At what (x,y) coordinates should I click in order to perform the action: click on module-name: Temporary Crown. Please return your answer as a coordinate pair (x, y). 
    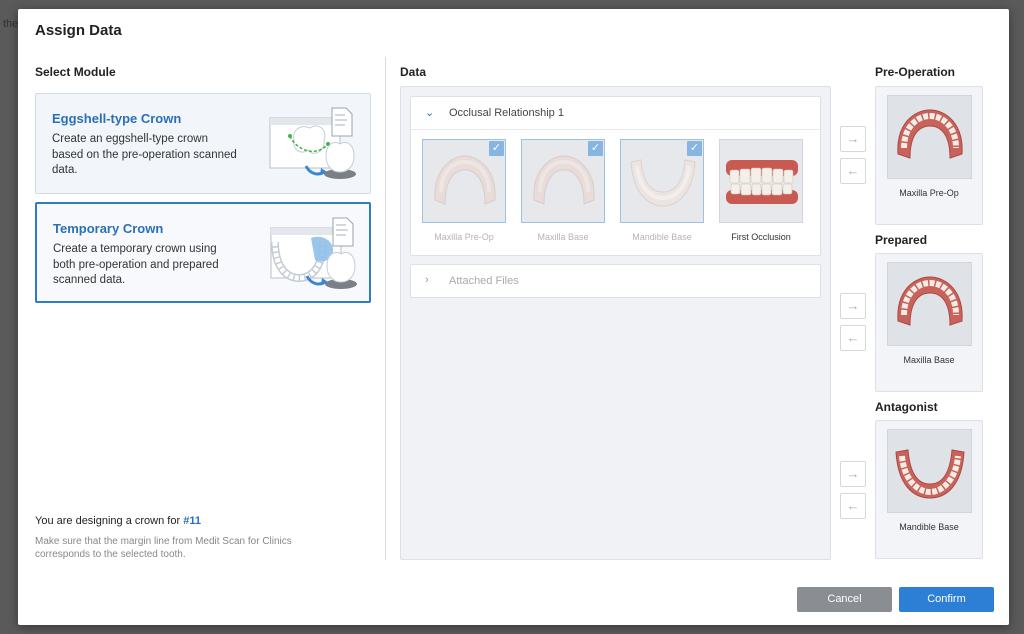
    Looking at the image, I should click on (108, 228).